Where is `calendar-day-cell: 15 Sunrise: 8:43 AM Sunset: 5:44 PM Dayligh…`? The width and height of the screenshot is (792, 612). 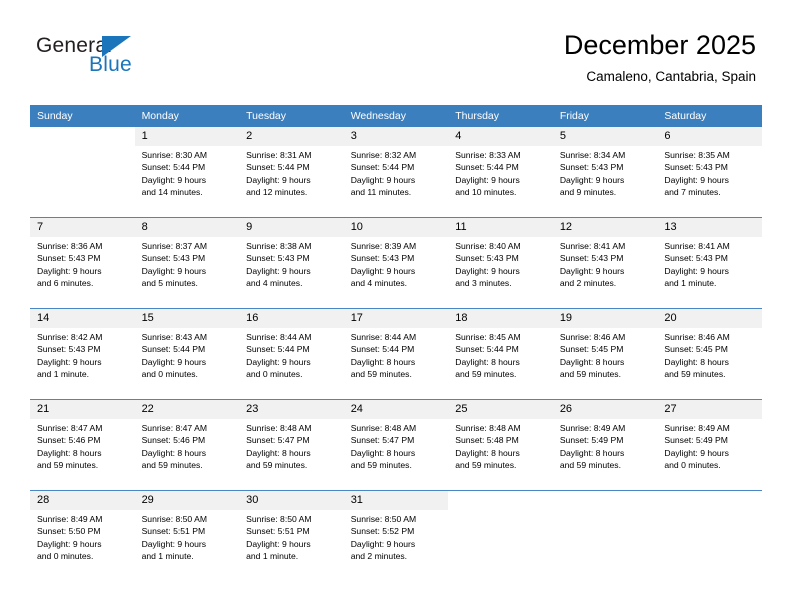 calendar-day-cell: 15 Sunrise: 8:43 AM Sunset: 5:44 PM Dayligh… is located at coordinates (187, 354).